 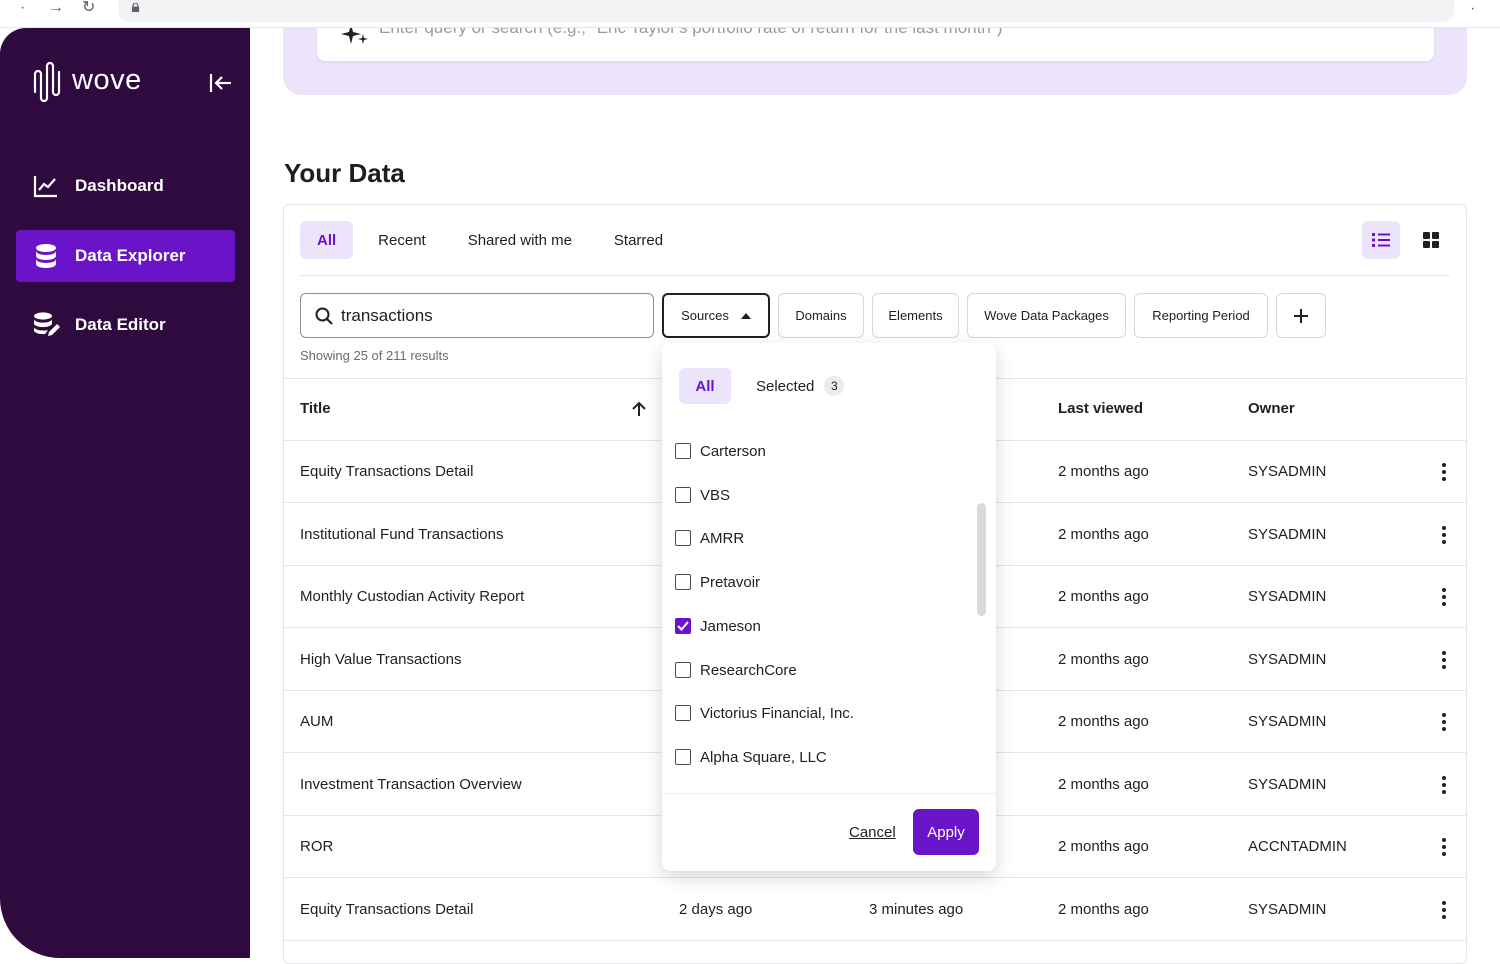 What do you see at coordinates (22, 9) in the screenshot?
I see `back-arrow-icon: ·` at bounding box center [22, 9].